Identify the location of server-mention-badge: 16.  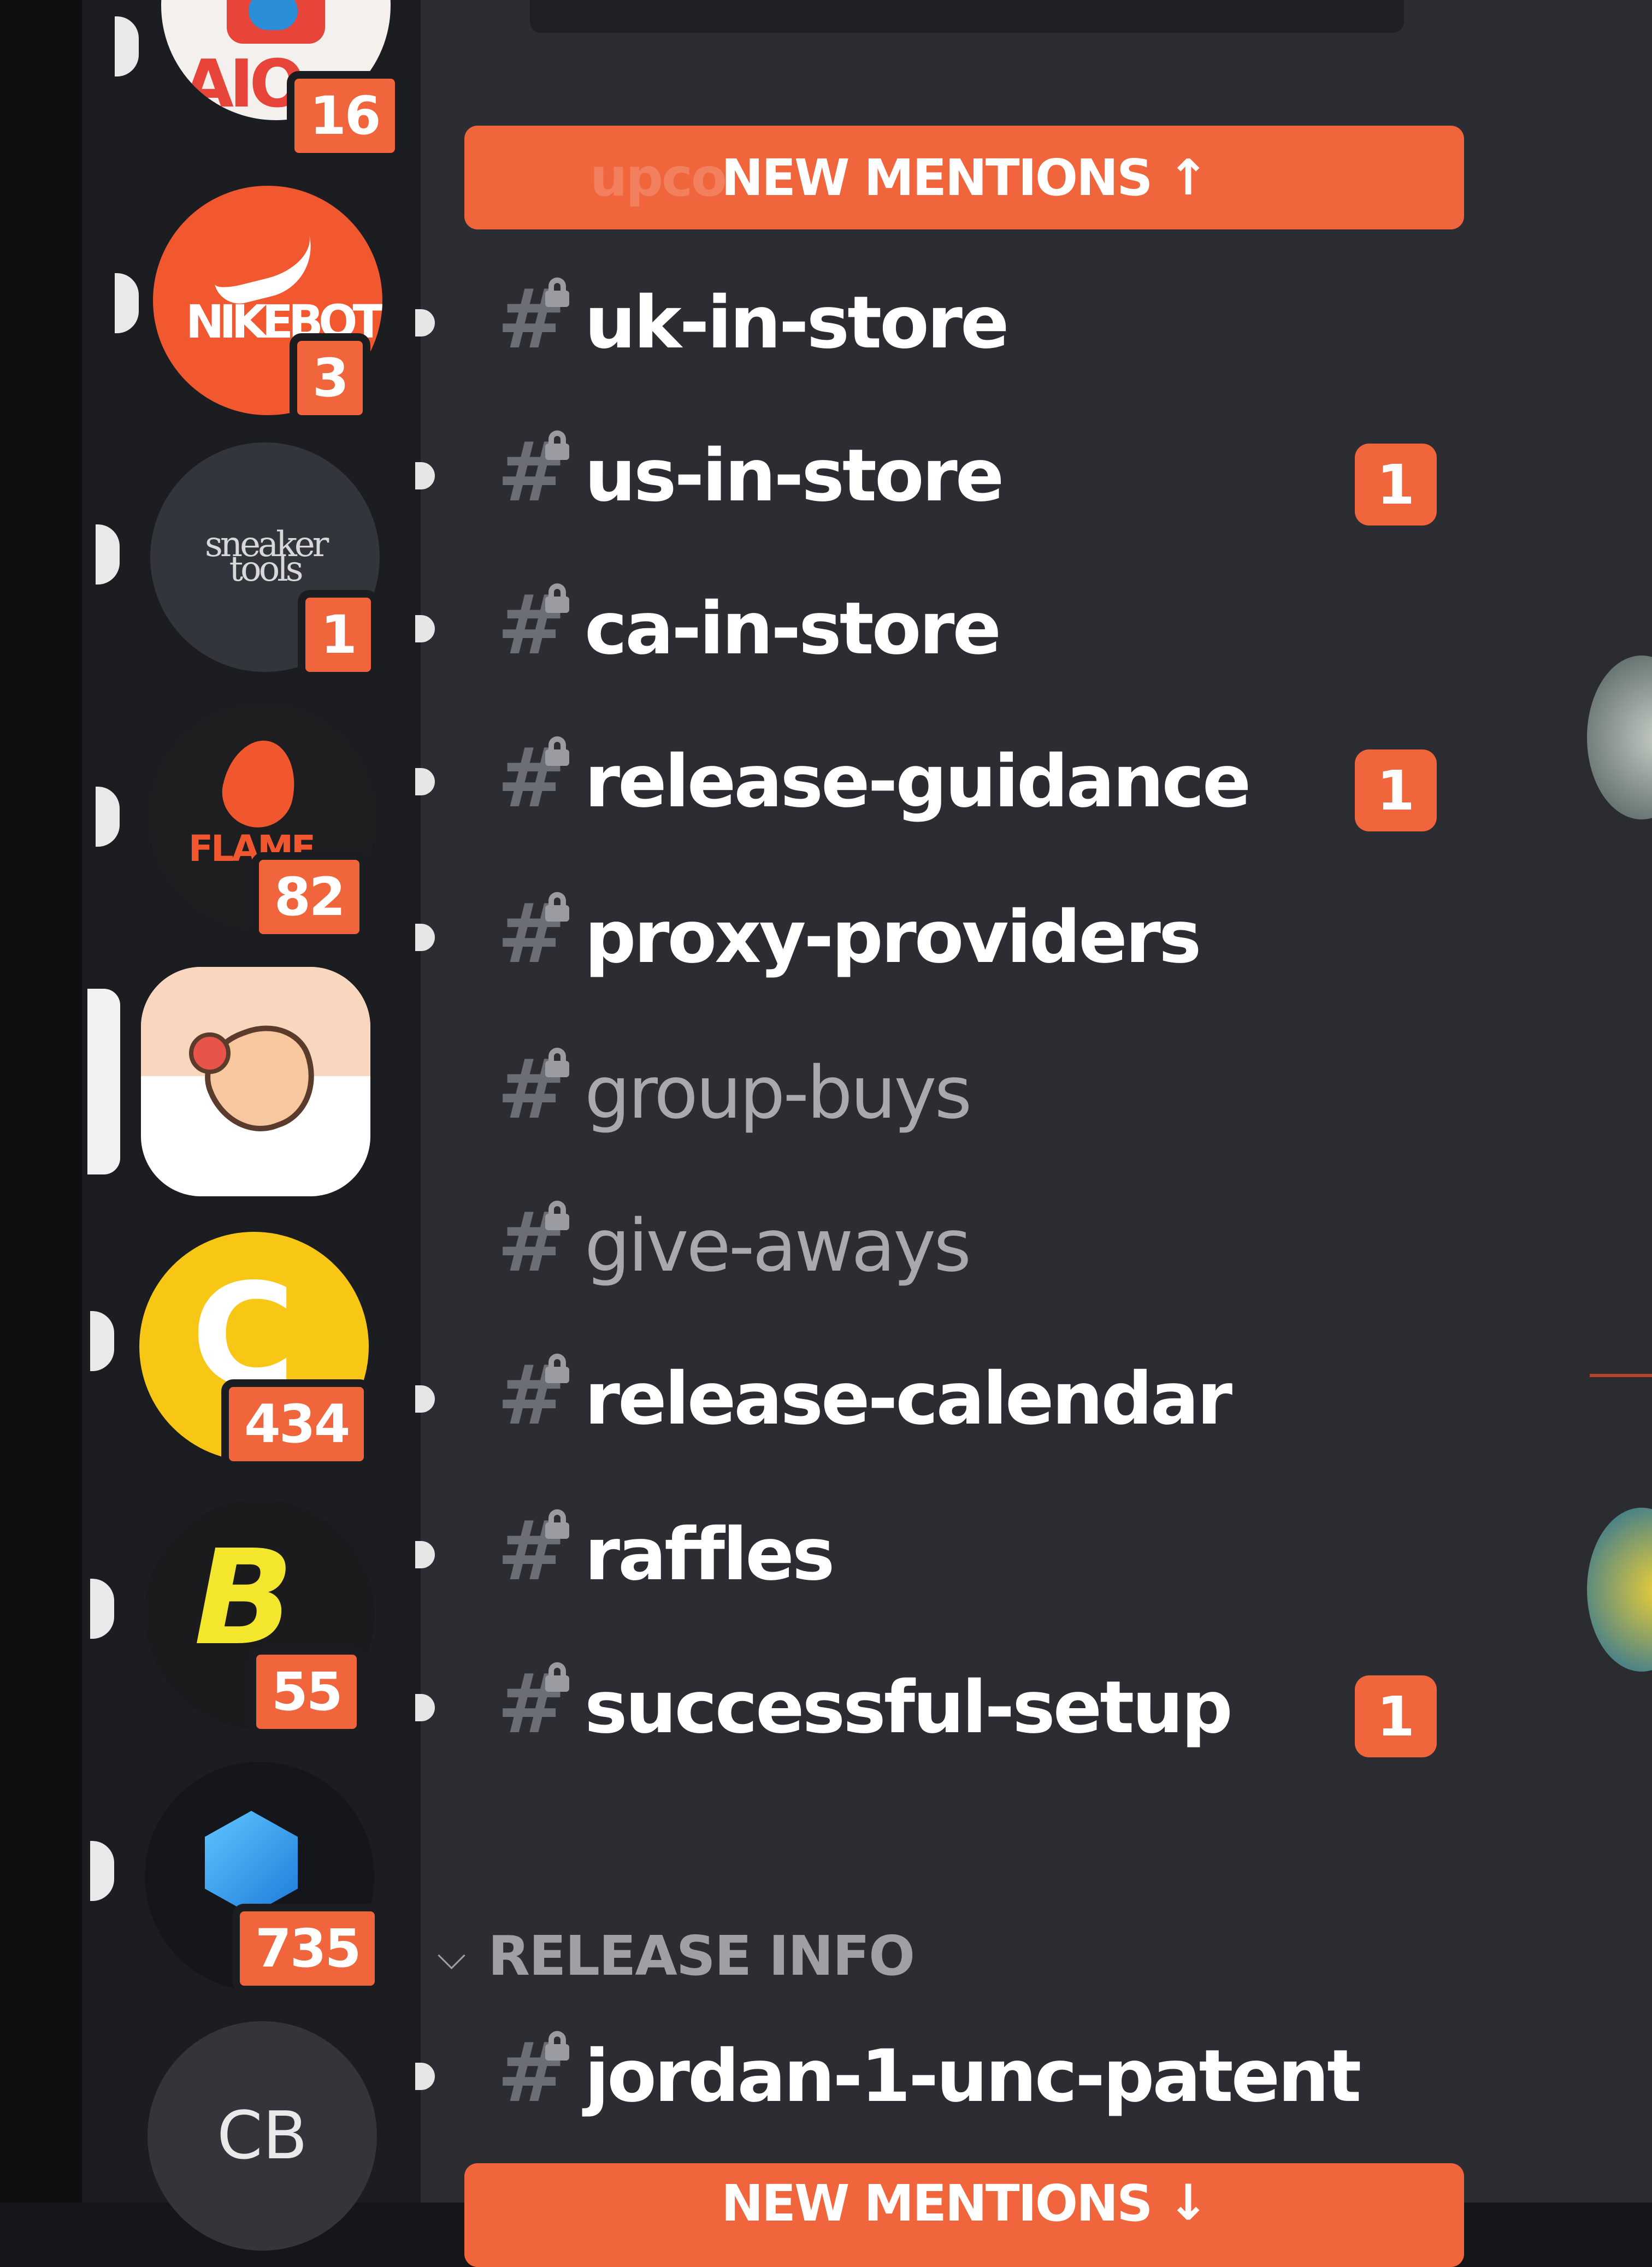
(345, 116).